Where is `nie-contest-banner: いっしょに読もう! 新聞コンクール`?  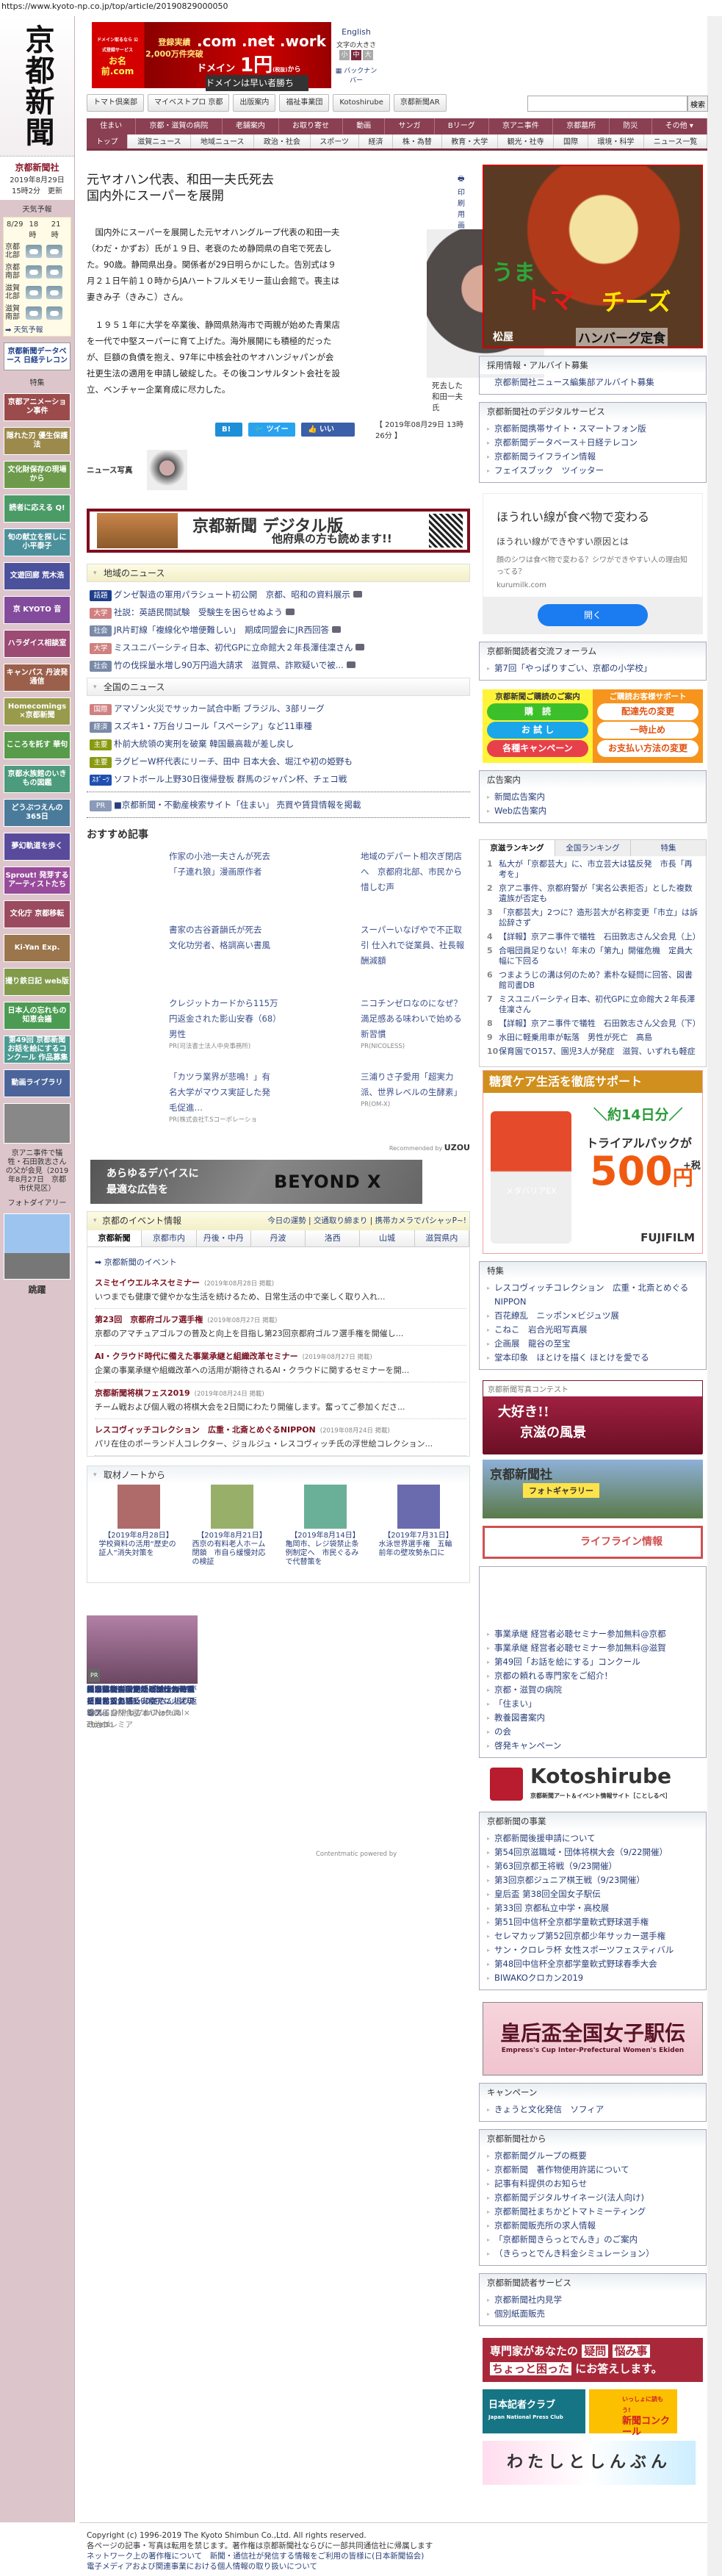
nie-contest-banner: いっしょに読もう! 新聞コンクール is located at coordinates (633, 2413).